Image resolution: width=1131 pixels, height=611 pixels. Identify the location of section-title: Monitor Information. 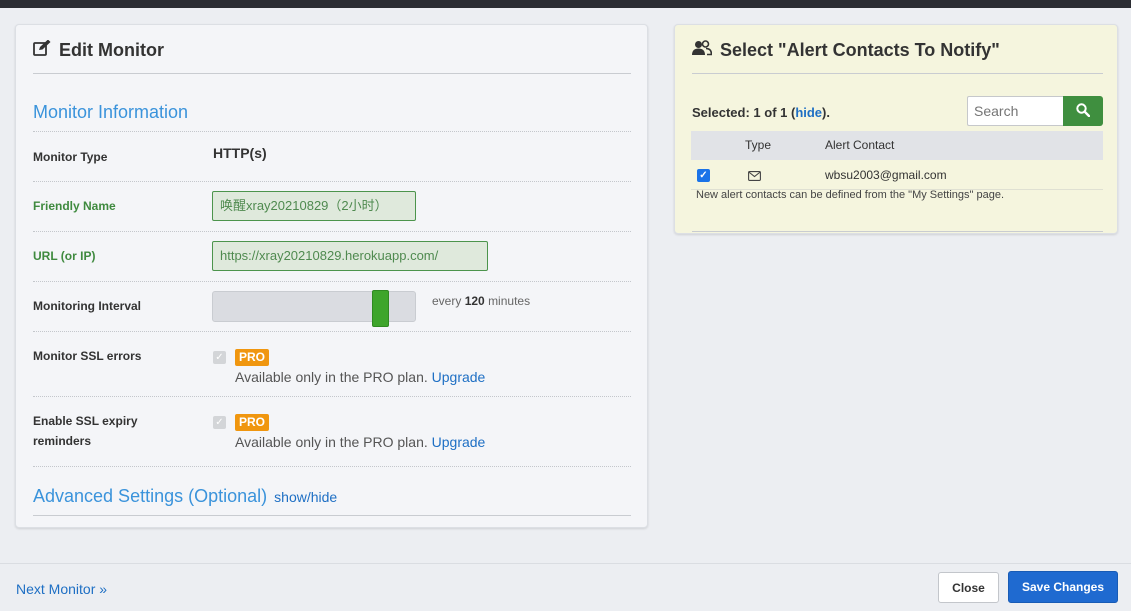
(111, 112).